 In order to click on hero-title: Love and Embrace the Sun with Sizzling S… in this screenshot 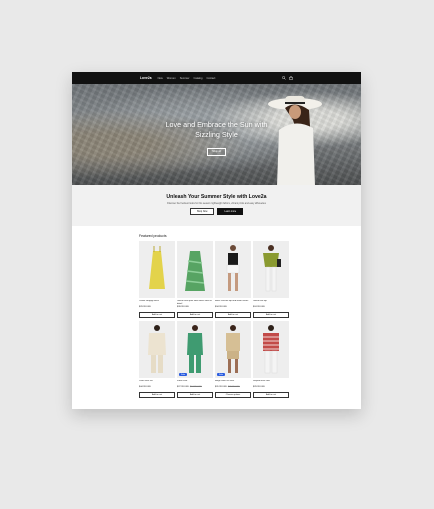, I will do `click(216, 129)`.